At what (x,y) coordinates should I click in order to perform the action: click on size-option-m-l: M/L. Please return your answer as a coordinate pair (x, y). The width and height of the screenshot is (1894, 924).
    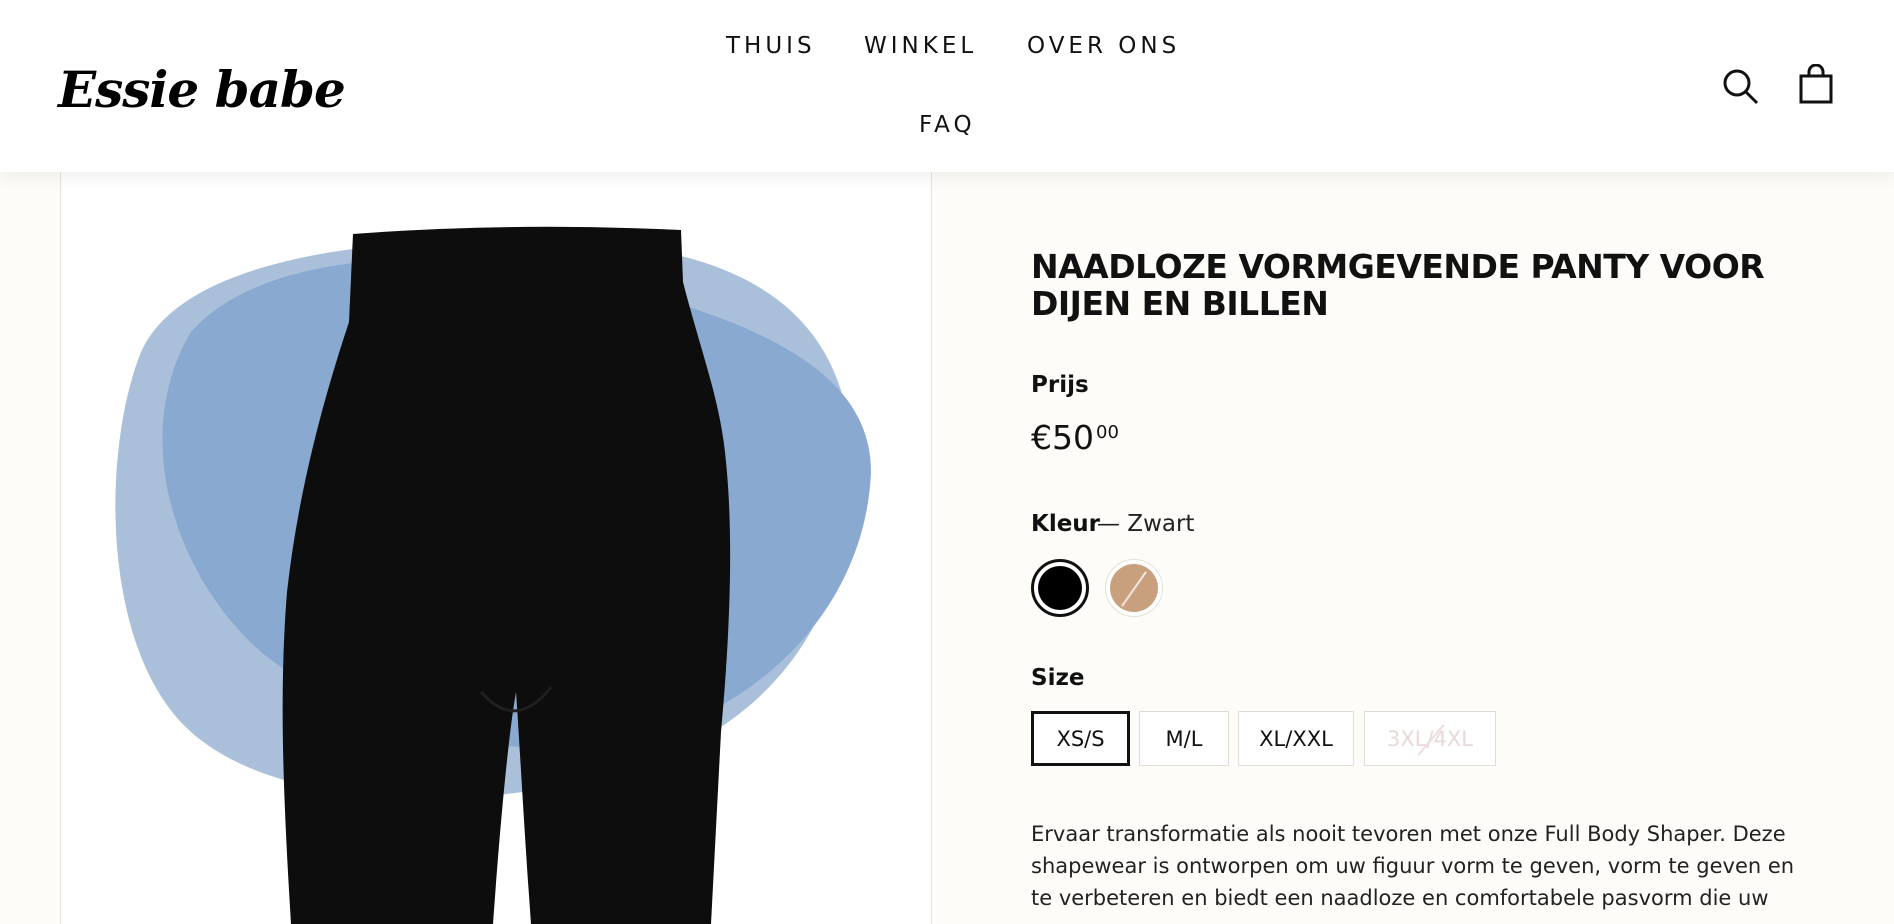
    Looking at the image, I should click on (1184, 738).